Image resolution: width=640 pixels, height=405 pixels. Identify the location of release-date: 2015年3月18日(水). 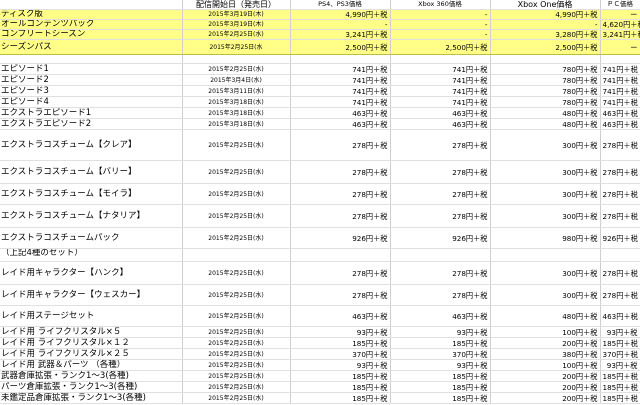
(236, 113).